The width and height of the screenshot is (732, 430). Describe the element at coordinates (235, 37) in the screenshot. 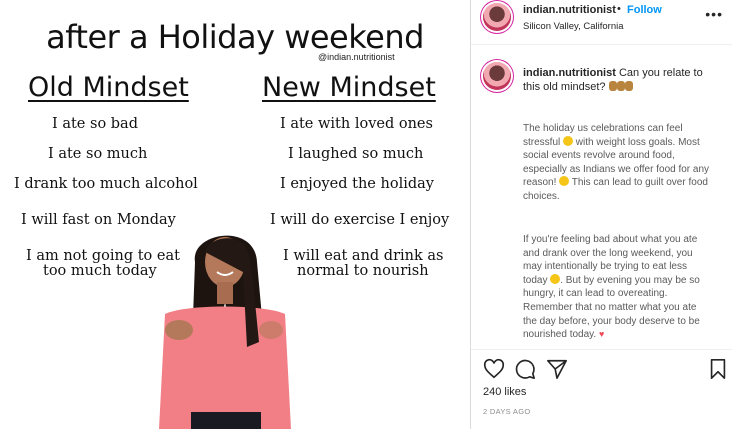

I see `post-title: after a Holiday weekend` at that location.